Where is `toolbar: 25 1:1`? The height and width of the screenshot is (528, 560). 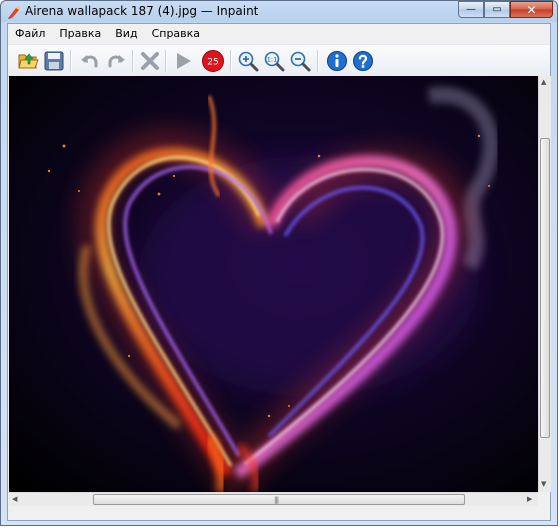 toolbar: 25 1:1 is located at coordinates (279, 60).